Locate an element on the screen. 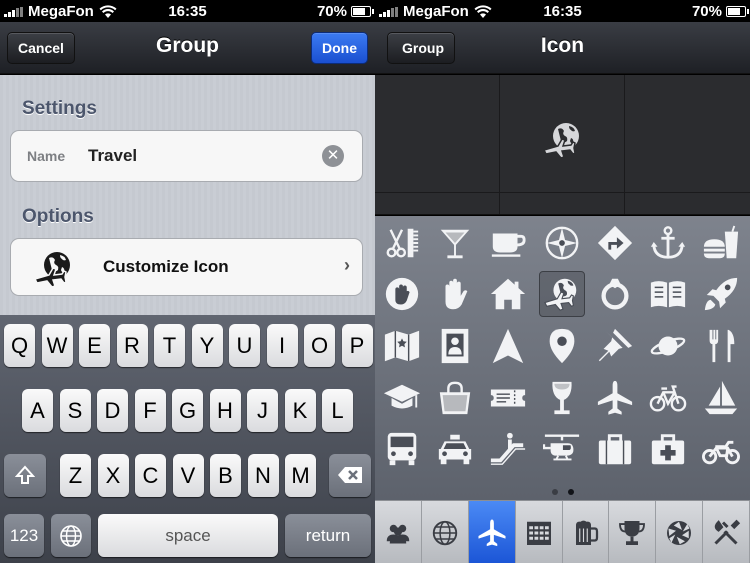 The width and height of the screenshot is (750, 563). rocket-icon is located at coordinates (721, 294).